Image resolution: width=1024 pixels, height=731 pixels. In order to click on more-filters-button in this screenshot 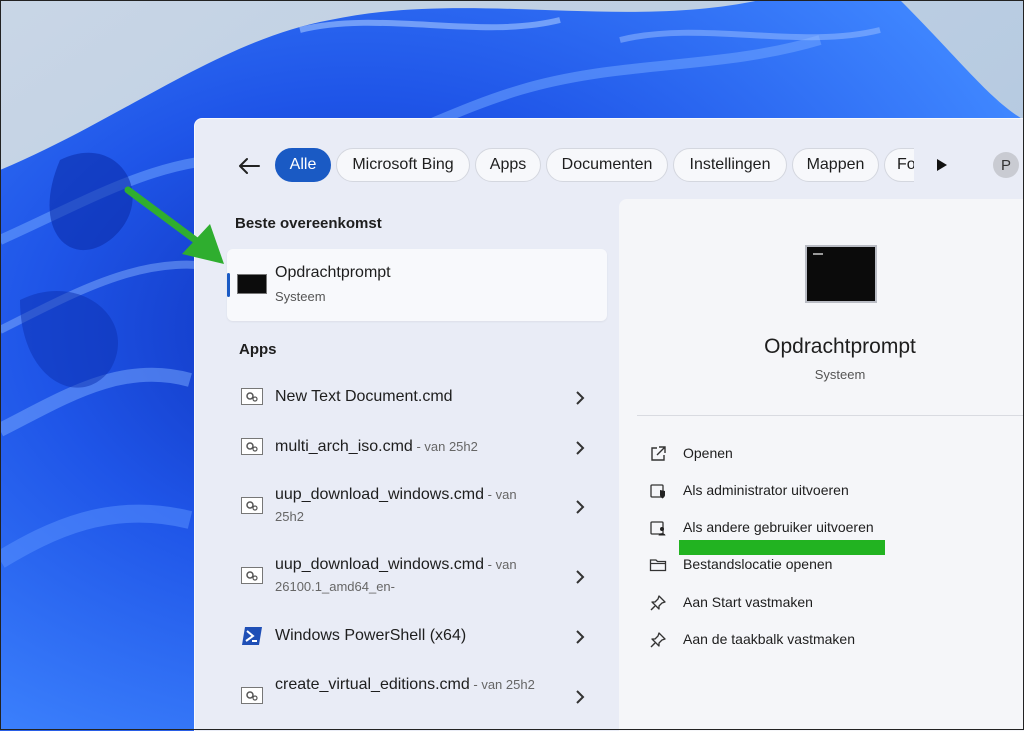, I will do `click(942, 165)`.